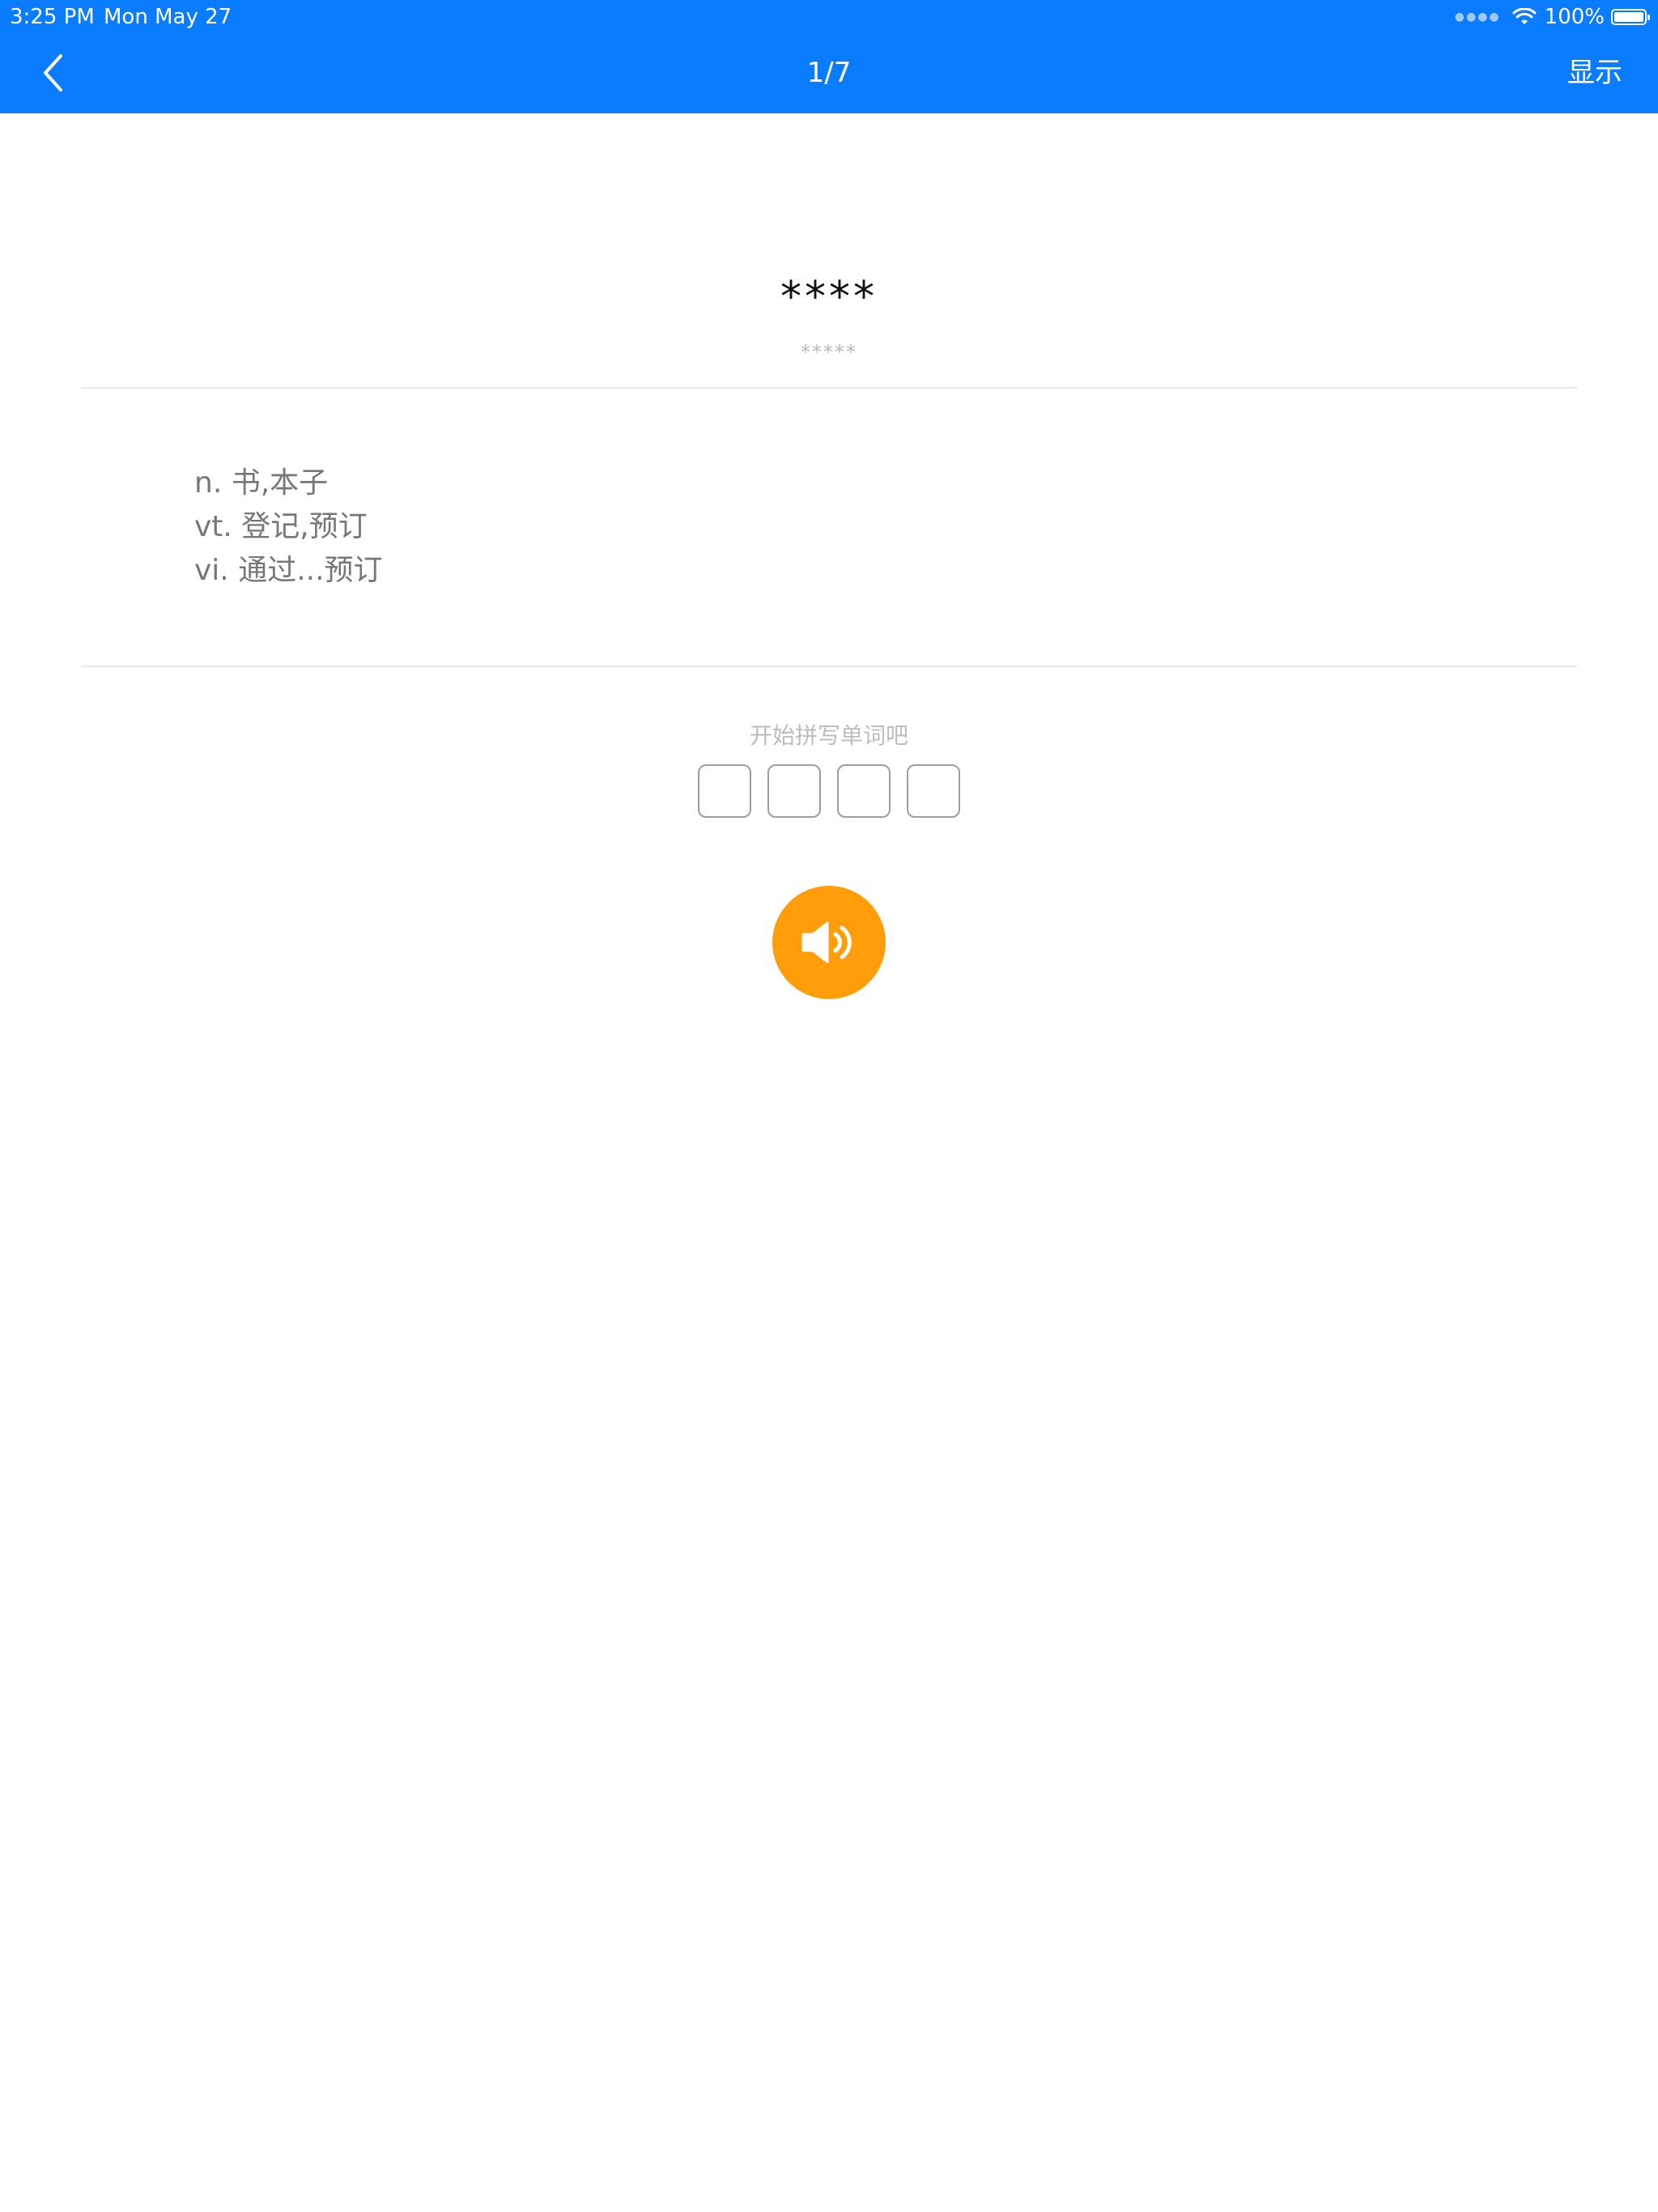 The width and height of the screenshot is (1658, 2212). I want to click on wifi-icon, so click(1524, 17).